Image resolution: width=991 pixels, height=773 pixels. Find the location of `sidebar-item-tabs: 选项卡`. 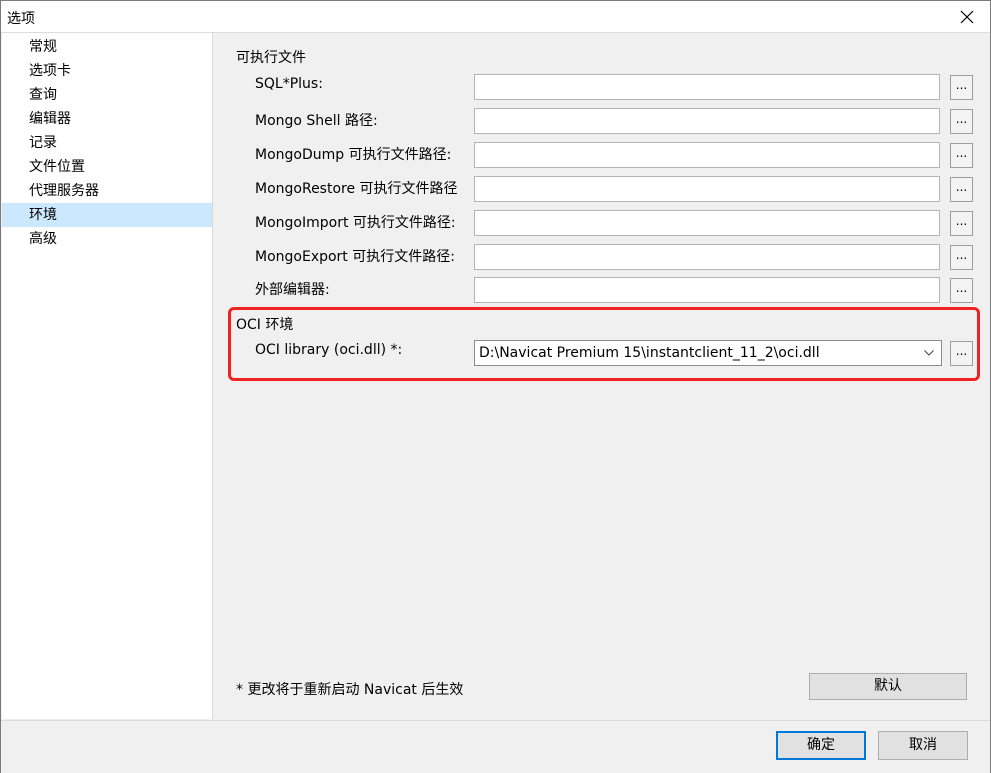

sidebar-item-tabs: 选项卡 is located at coordinates (107, 71).